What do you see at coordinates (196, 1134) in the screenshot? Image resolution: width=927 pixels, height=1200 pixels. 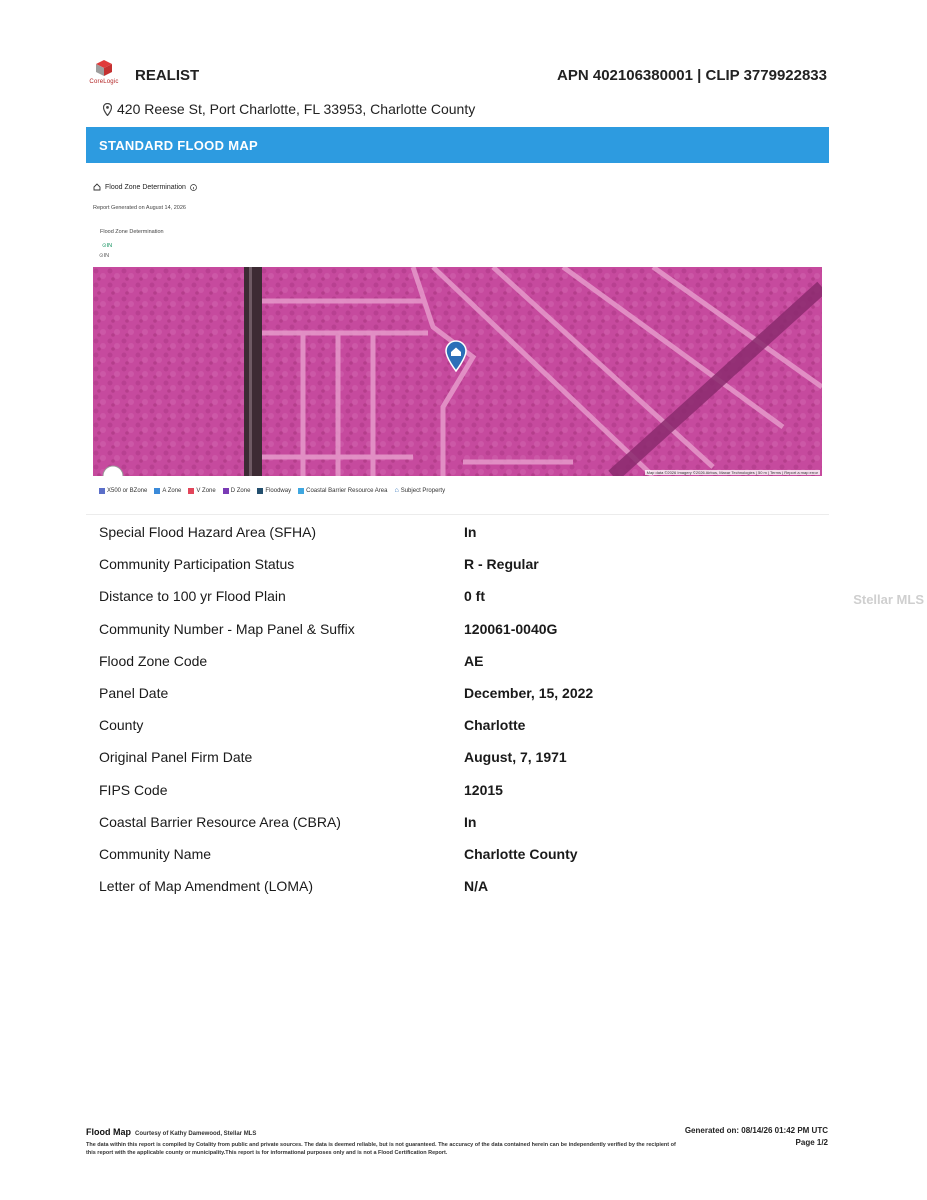 I see `footer-courtesy: Courtesy of Kathy Damewood, Stellar MLS` at bounding box center [196, 1134].